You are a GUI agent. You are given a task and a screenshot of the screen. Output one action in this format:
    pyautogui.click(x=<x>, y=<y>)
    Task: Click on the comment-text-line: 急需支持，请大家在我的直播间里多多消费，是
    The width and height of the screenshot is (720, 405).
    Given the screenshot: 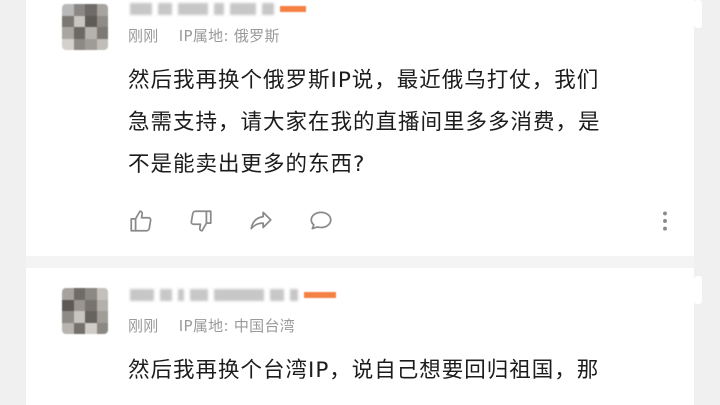 What is the action you would take?
    pyautogui.click(x=364, y=122)
    